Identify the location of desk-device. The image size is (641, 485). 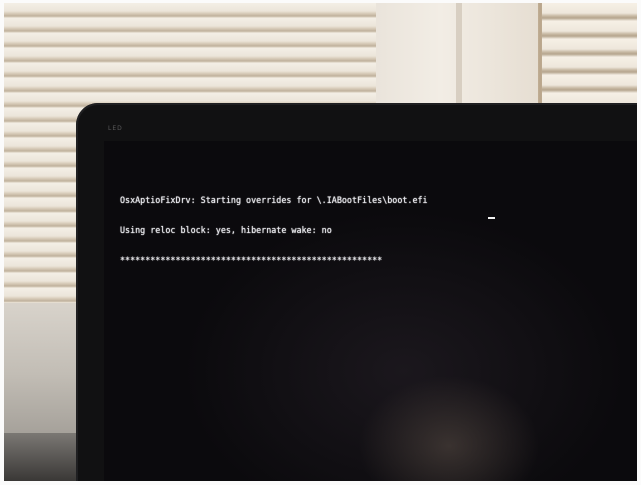
(41, 457).